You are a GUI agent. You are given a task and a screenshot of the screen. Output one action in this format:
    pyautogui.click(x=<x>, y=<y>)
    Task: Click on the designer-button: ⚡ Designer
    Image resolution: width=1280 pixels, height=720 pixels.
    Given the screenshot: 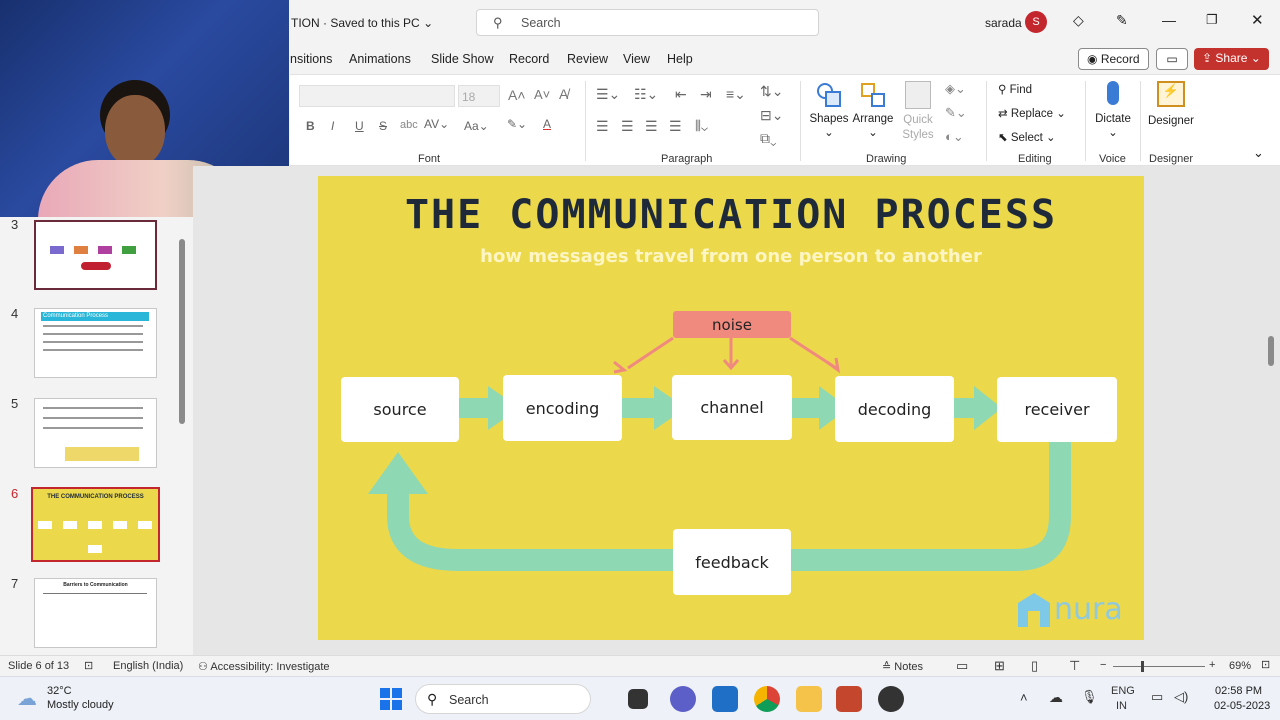 What is the action you would take?
    pyautogui.click(x=1171, y=104)
    